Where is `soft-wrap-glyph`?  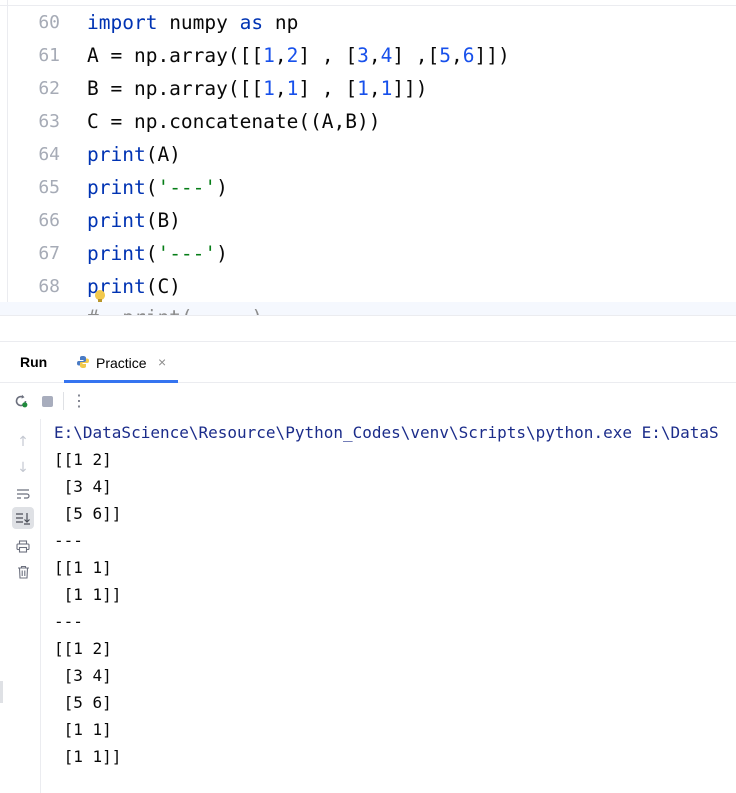
soft-wrap-glyph is located at coordinates (23, 494).